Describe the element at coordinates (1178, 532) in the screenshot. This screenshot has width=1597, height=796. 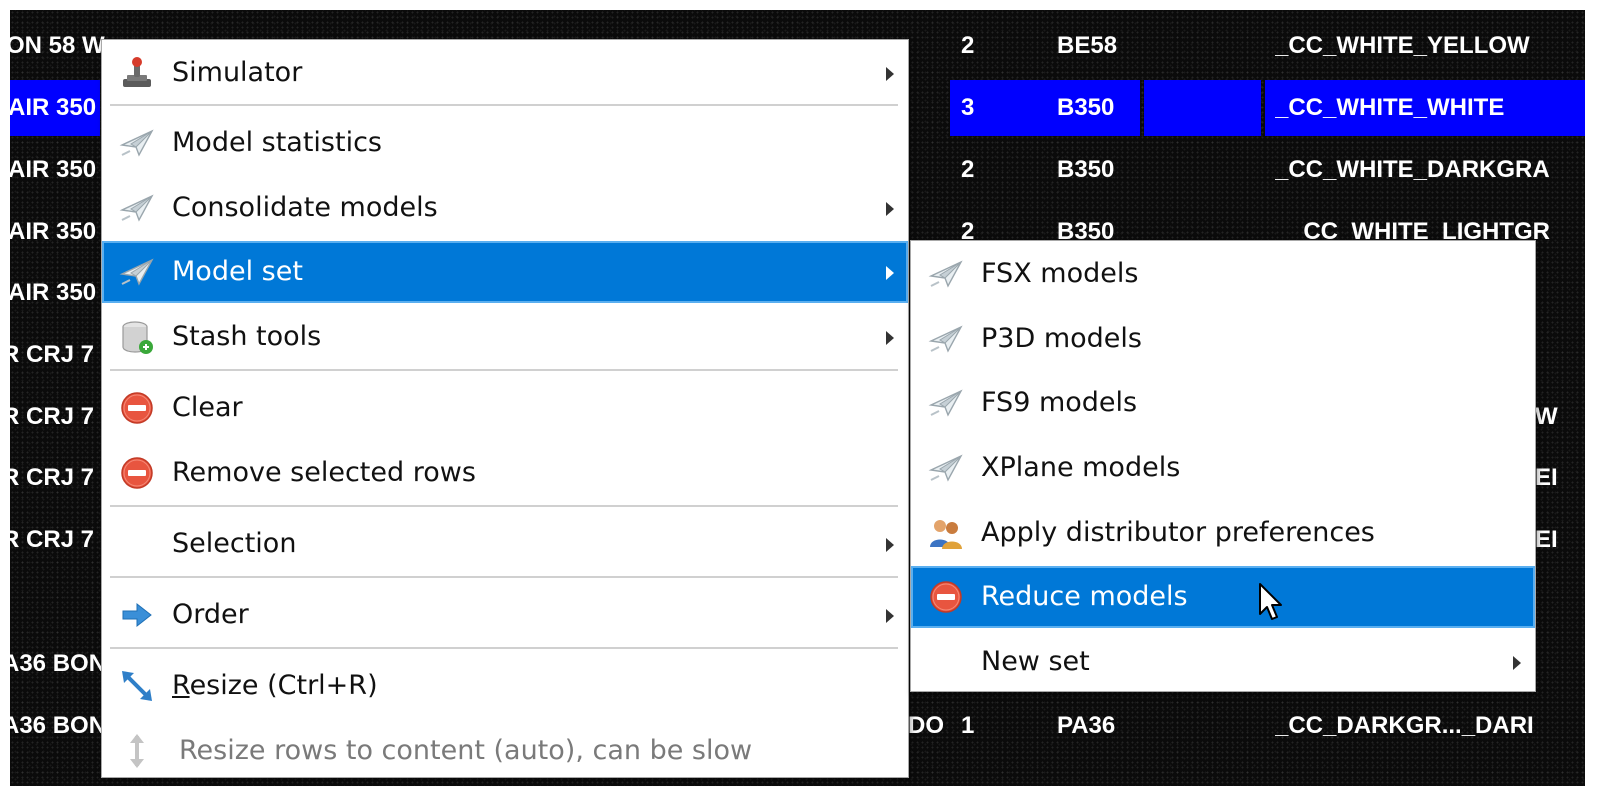
I see `menu-item-label: Apply distributor preferences` at that location.